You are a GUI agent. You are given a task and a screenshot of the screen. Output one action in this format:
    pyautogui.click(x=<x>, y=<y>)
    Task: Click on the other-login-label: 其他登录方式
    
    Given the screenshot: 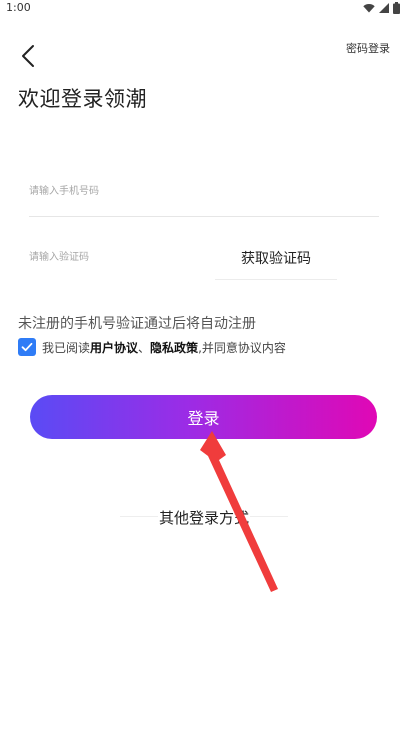 What is the action you would take?
    pyautogui.click(x=204, y=517)
    